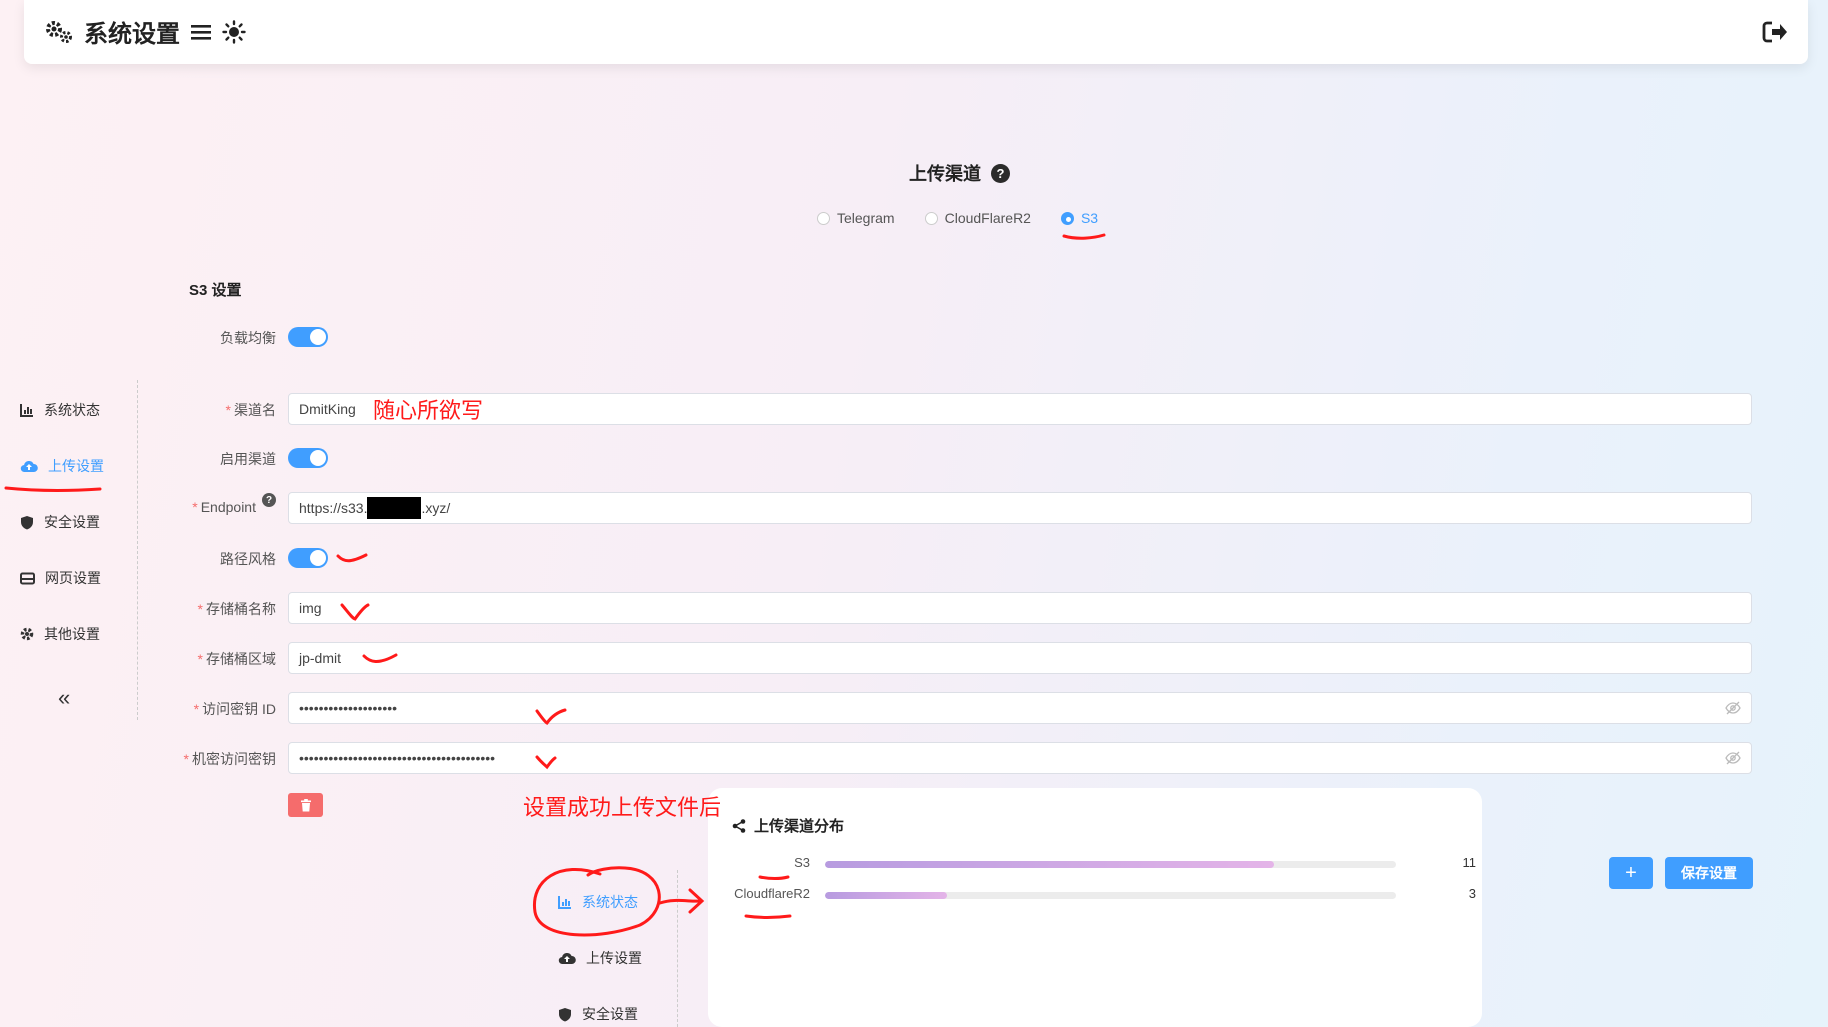 The height and width of the screenshot is (1027, 1828). I want to click on radio-cloudflarer2: CloudFlareR2, so click(977, 218).